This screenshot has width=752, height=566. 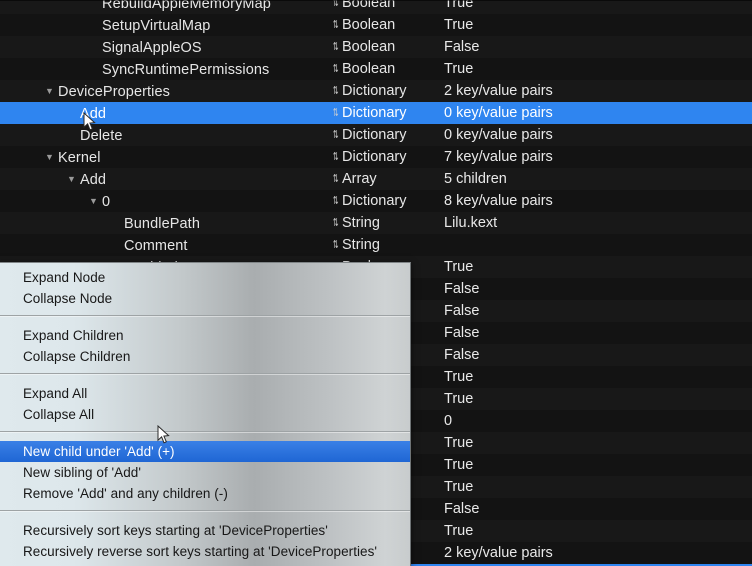 I want to click on menu-item: Remove 'Add' and any children (-), so click(x=205, y=493).